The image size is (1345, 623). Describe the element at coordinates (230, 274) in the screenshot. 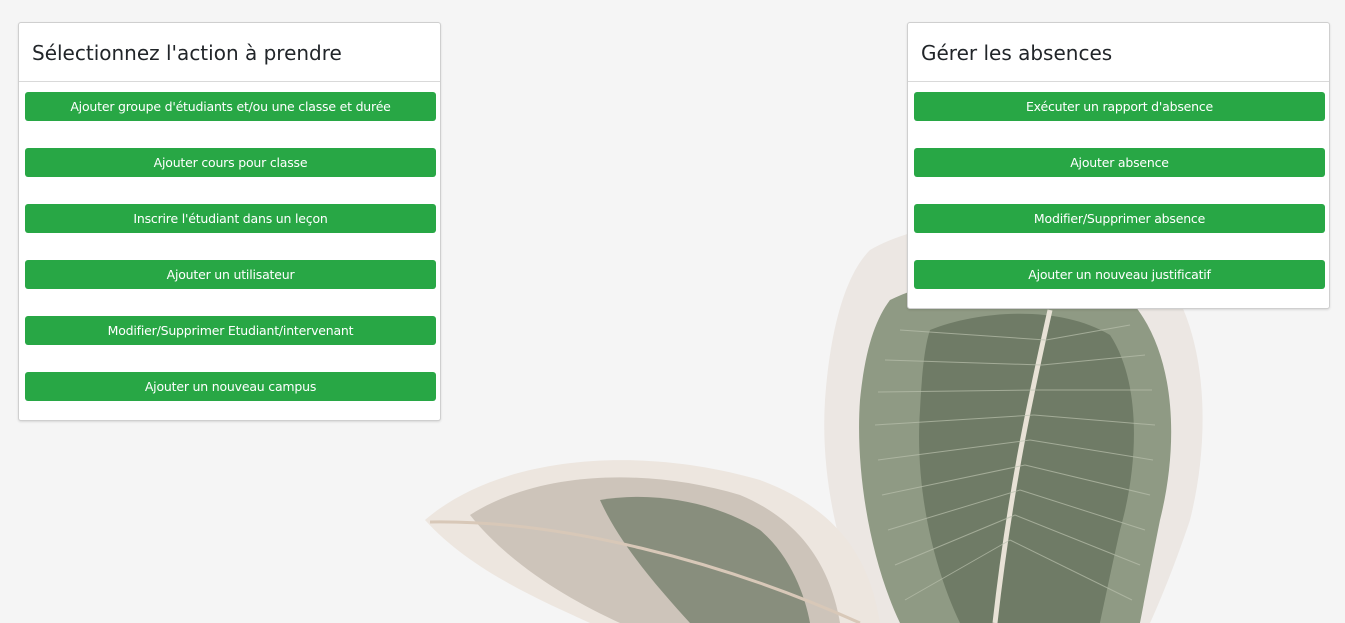

I see `add-user-button: Ajouter un utilisateur` at that location.